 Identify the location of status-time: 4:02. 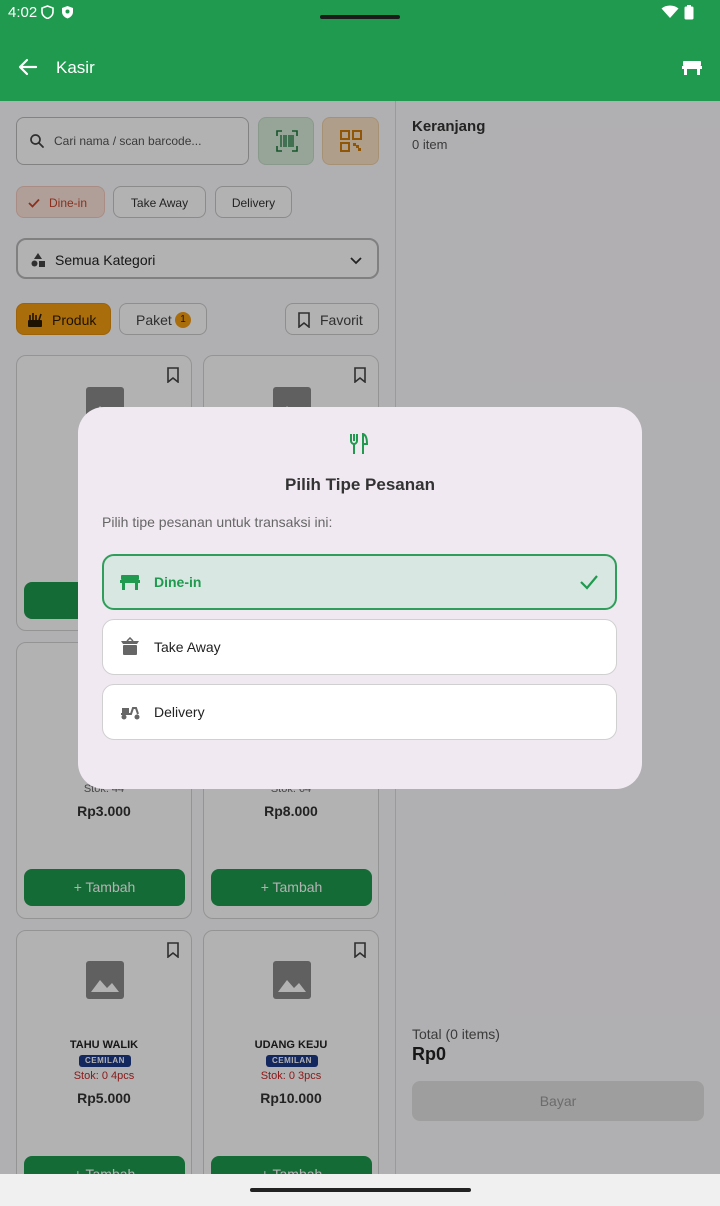
(23, 12).